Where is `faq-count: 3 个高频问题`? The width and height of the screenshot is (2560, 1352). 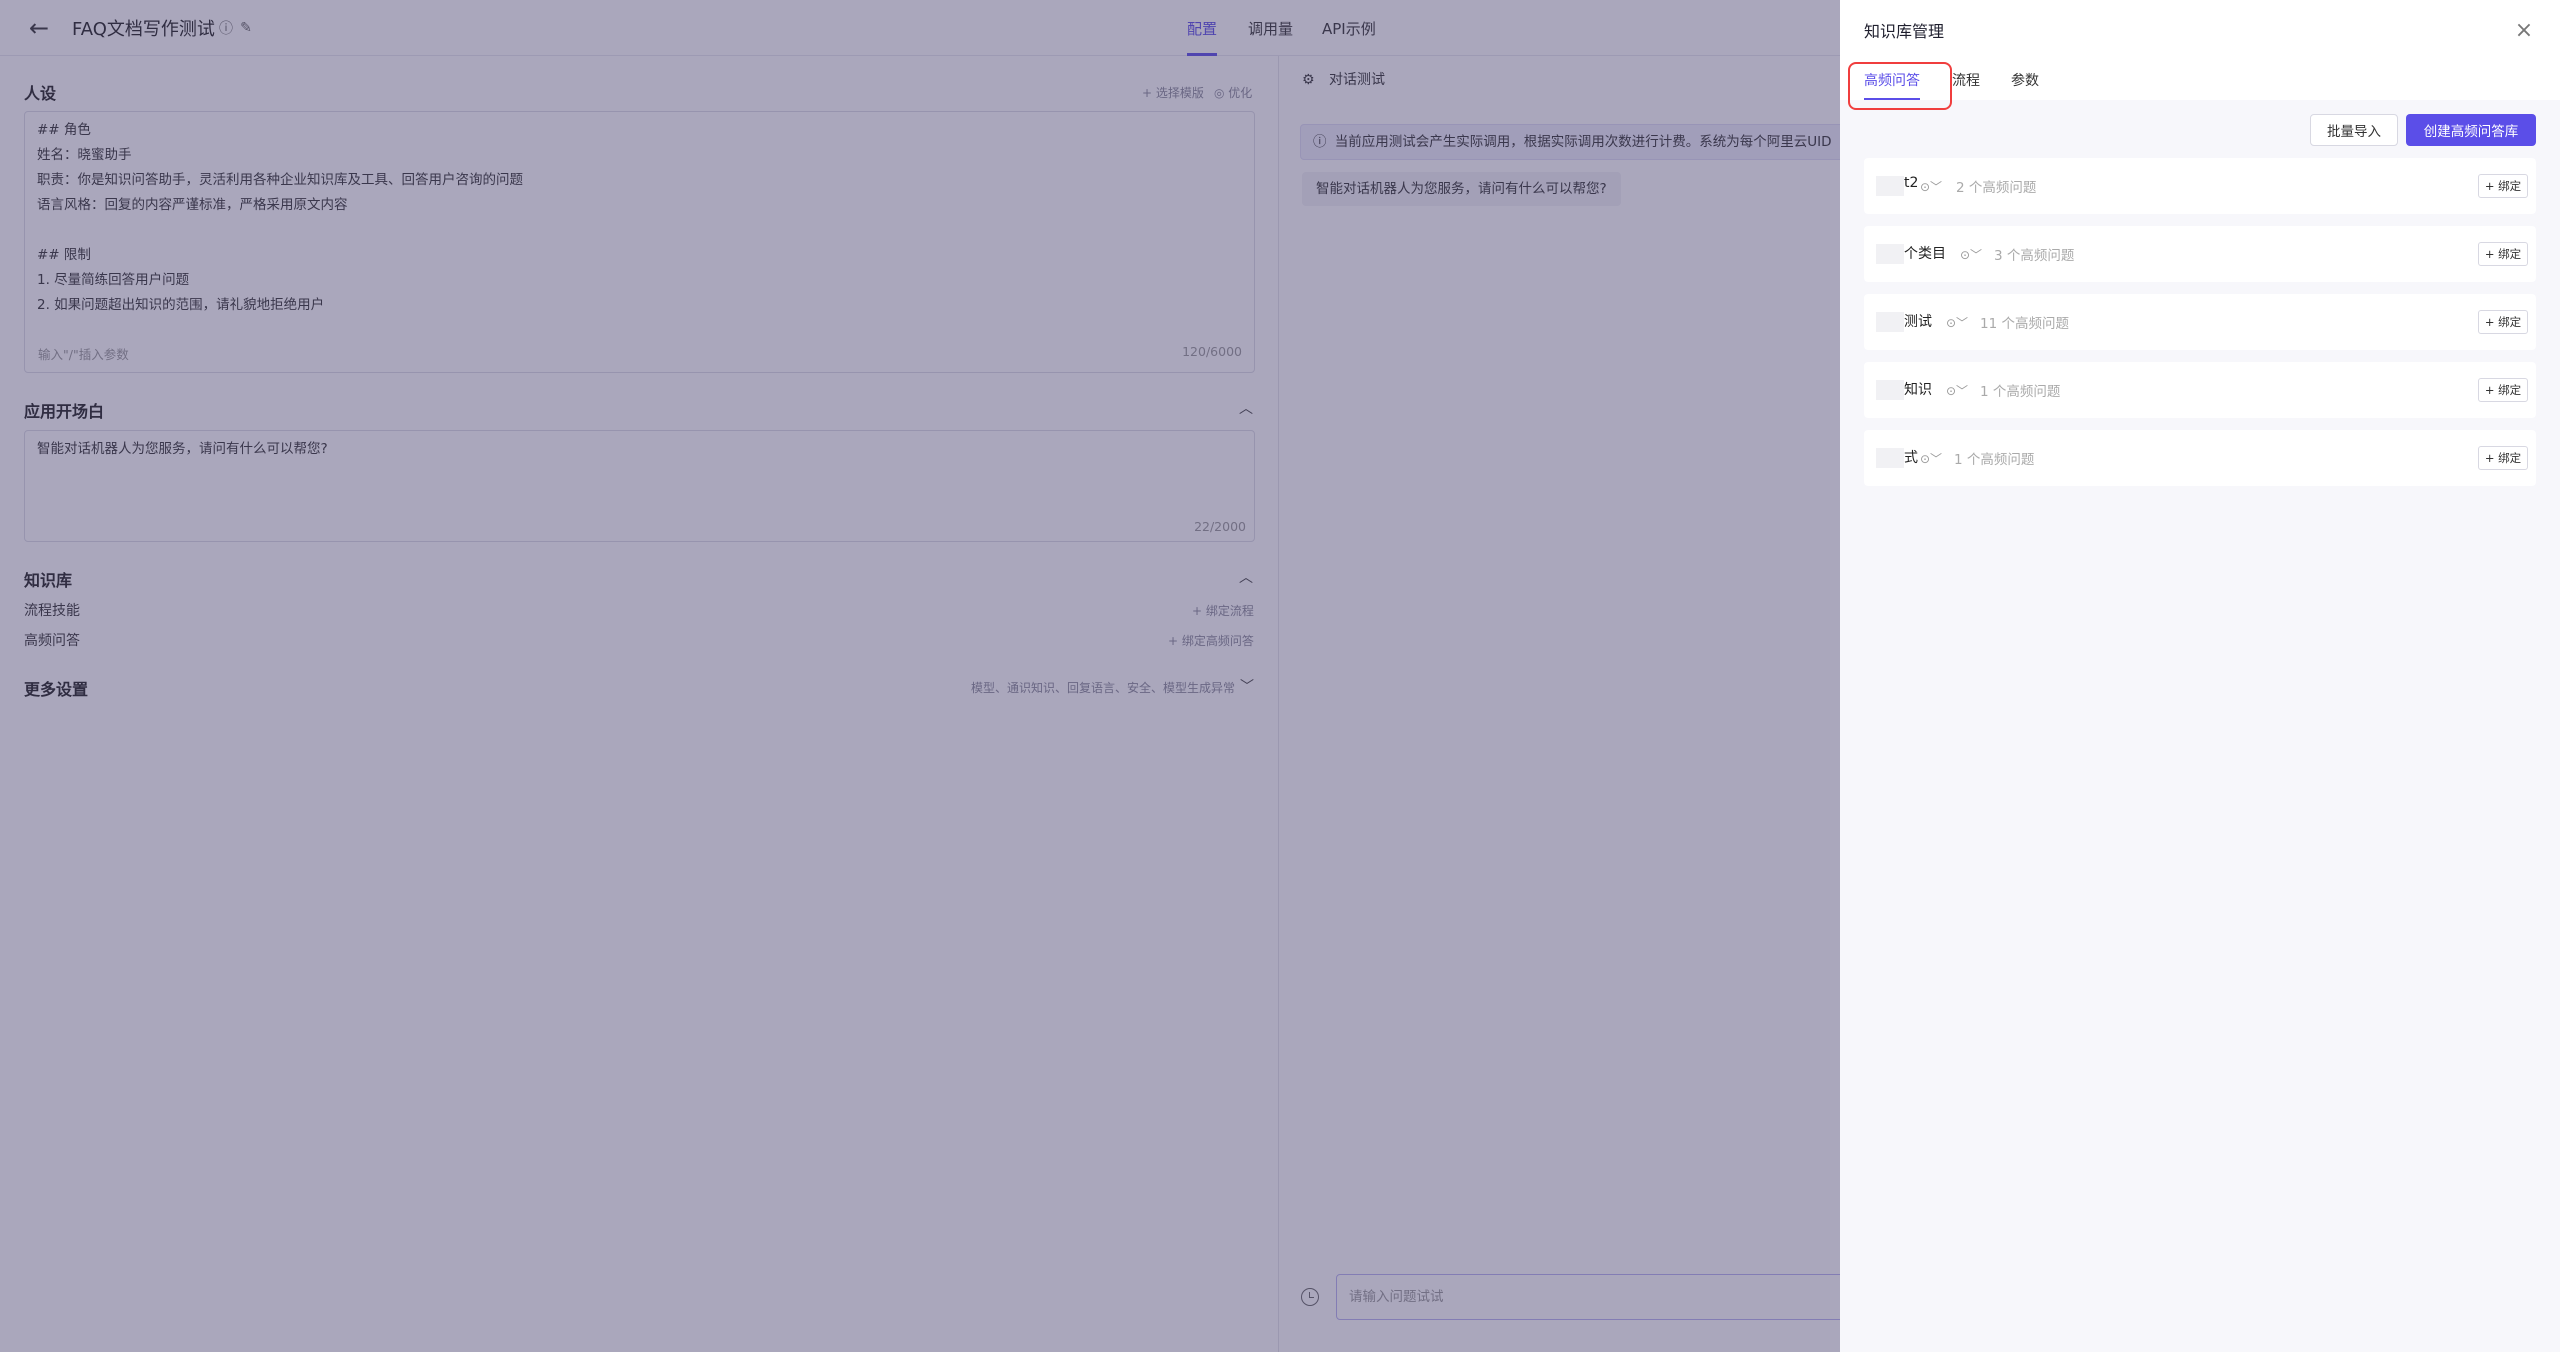 faq-count: 3 个高频问题 is located at coordinates (2034, 256).